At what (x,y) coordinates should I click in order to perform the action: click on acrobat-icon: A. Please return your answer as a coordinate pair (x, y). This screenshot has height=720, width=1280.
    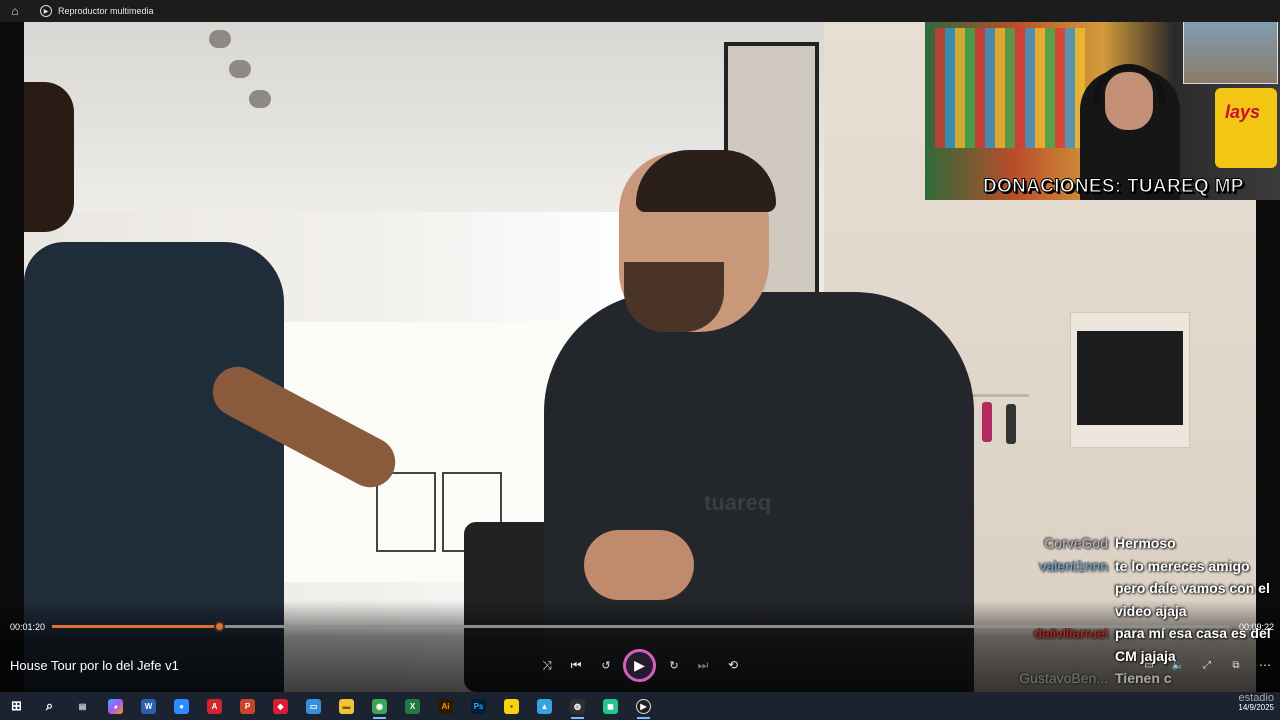
    Looking at the image, I should click on (214, 706).